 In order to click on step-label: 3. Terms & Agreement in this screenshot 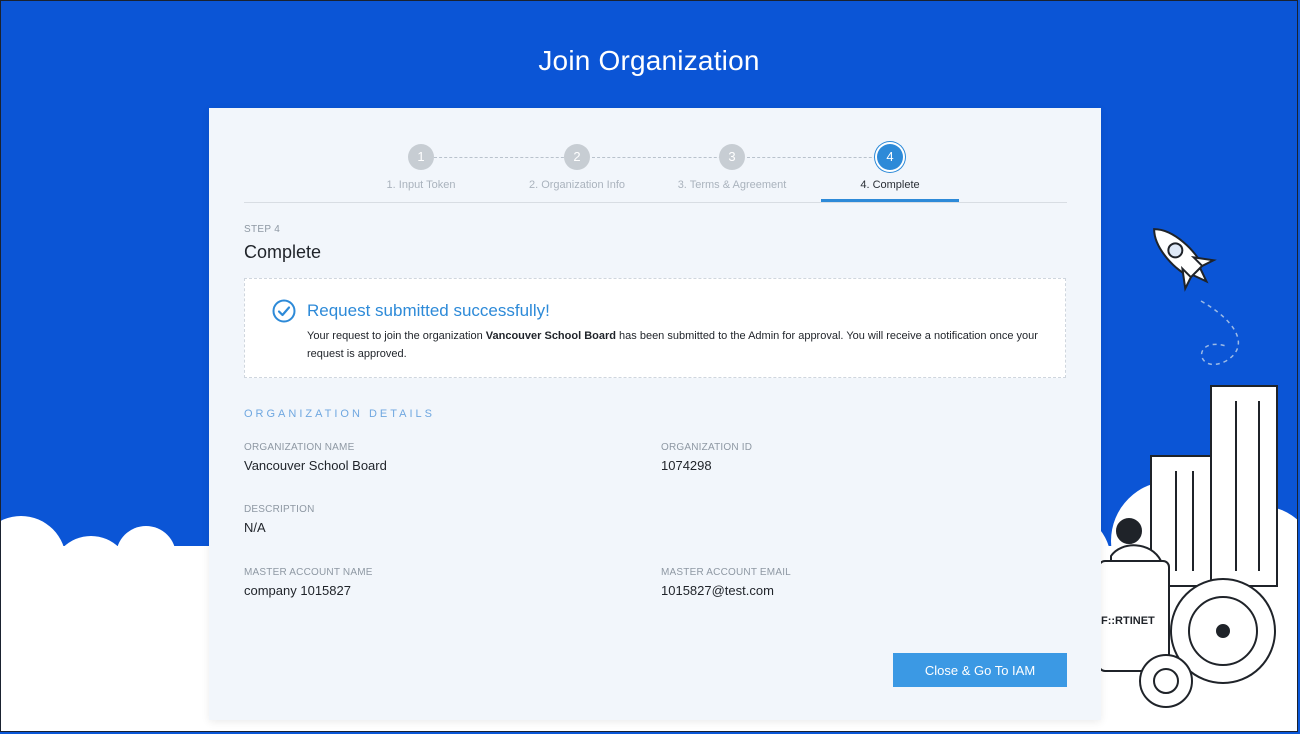, I will do `click(732, 185)`.